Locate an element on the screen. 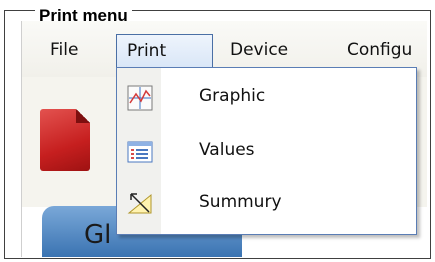 The width and height of the screenshot is (435, 262). menu-item-summury: Summury is located at coordinates (266, 206).